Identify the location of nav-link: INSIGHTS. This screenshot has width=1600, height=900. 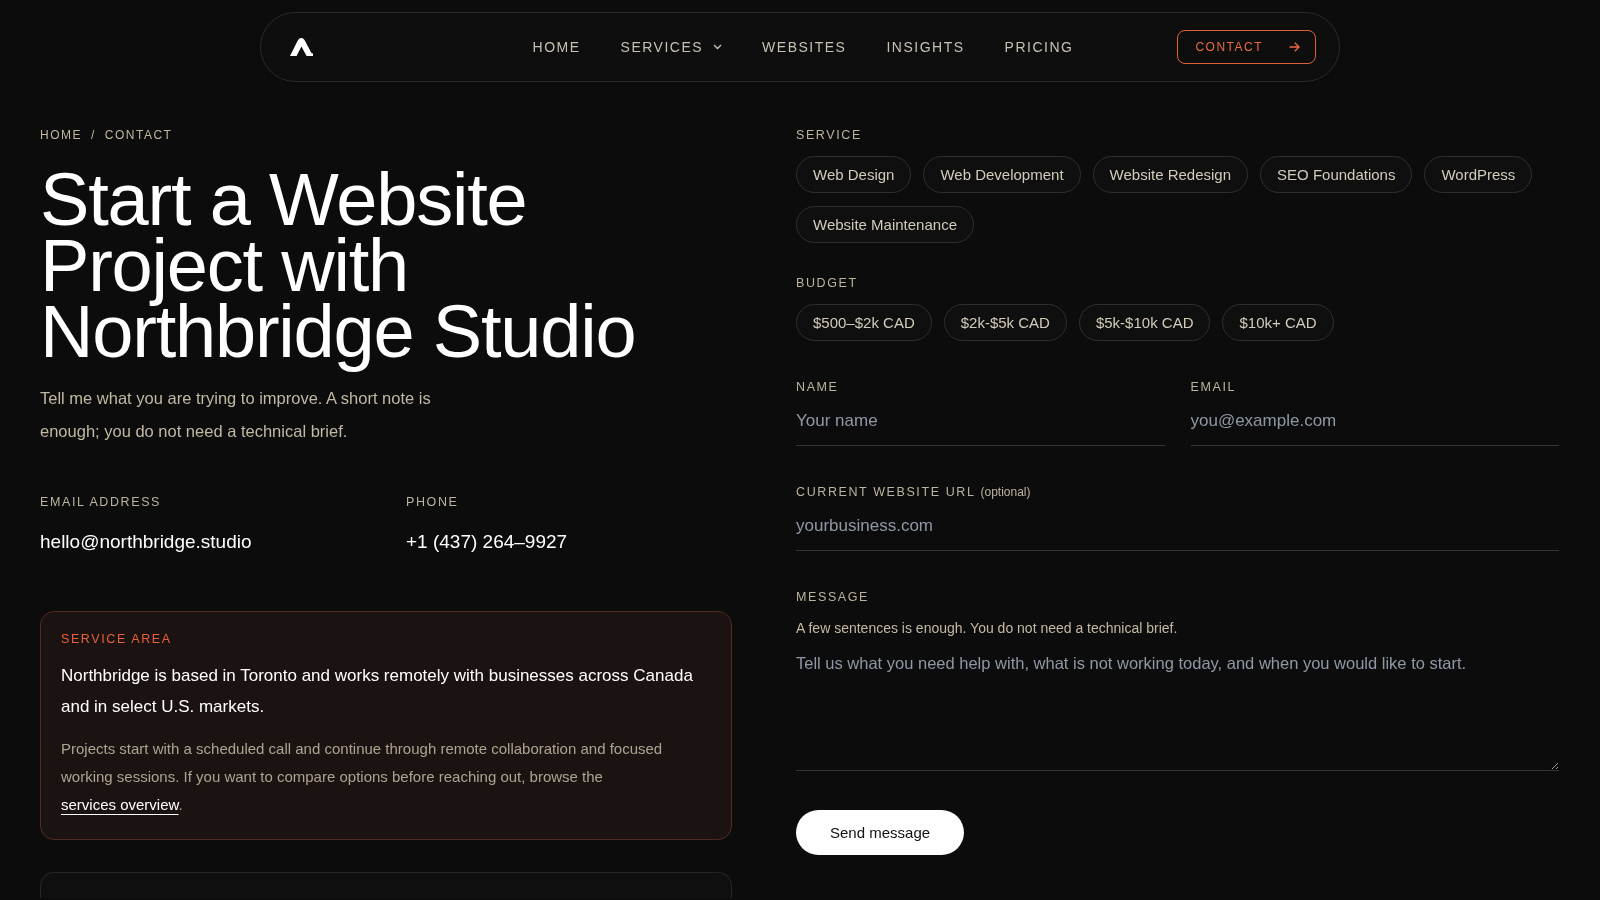
(925, 47).